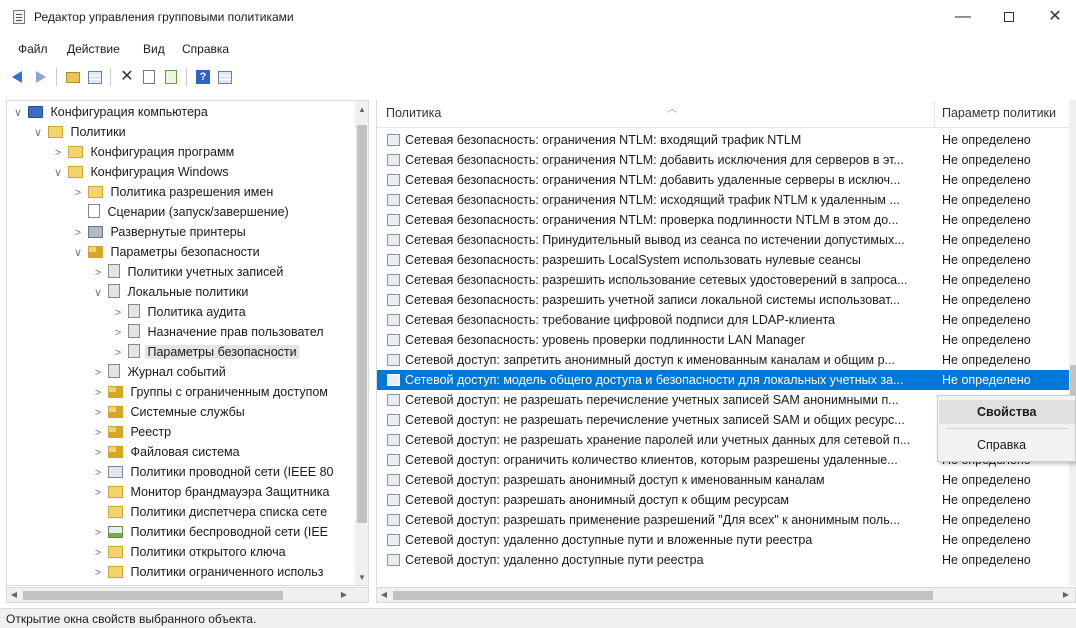 This screenshot has height=628, width=1076. I want to click on minimize-button: —, so click(963, 17).